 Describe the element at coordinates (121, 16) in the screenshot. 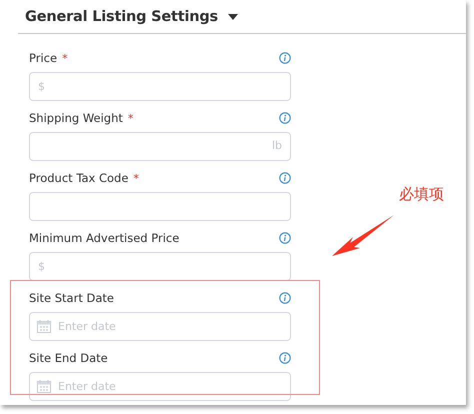

I see `section-title: General Listing Settings` at that location.